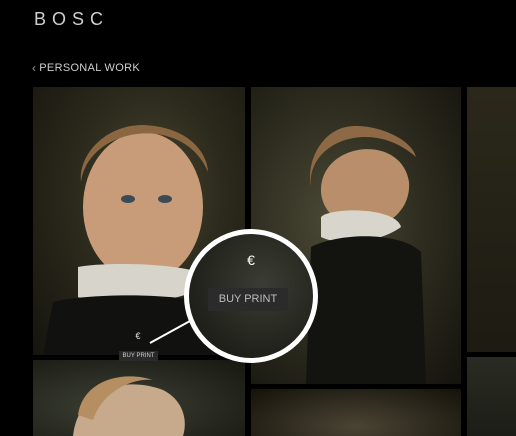 The height and width of the screenshot is (436, 516). What do you see at coordinates (248, 299) in the screenshot?
I see `zoom-buy-print-button: BUY PRINT` at bounding box center [248, 299].